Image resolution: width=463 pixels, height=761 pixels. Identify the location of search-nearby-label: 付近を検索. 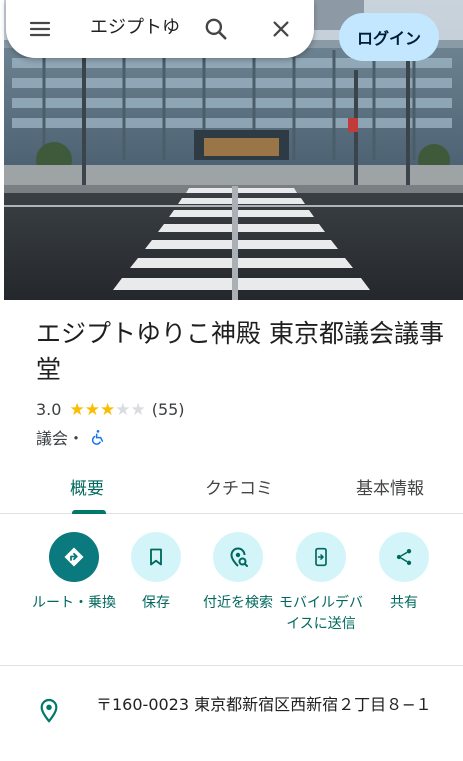
(238, 603).